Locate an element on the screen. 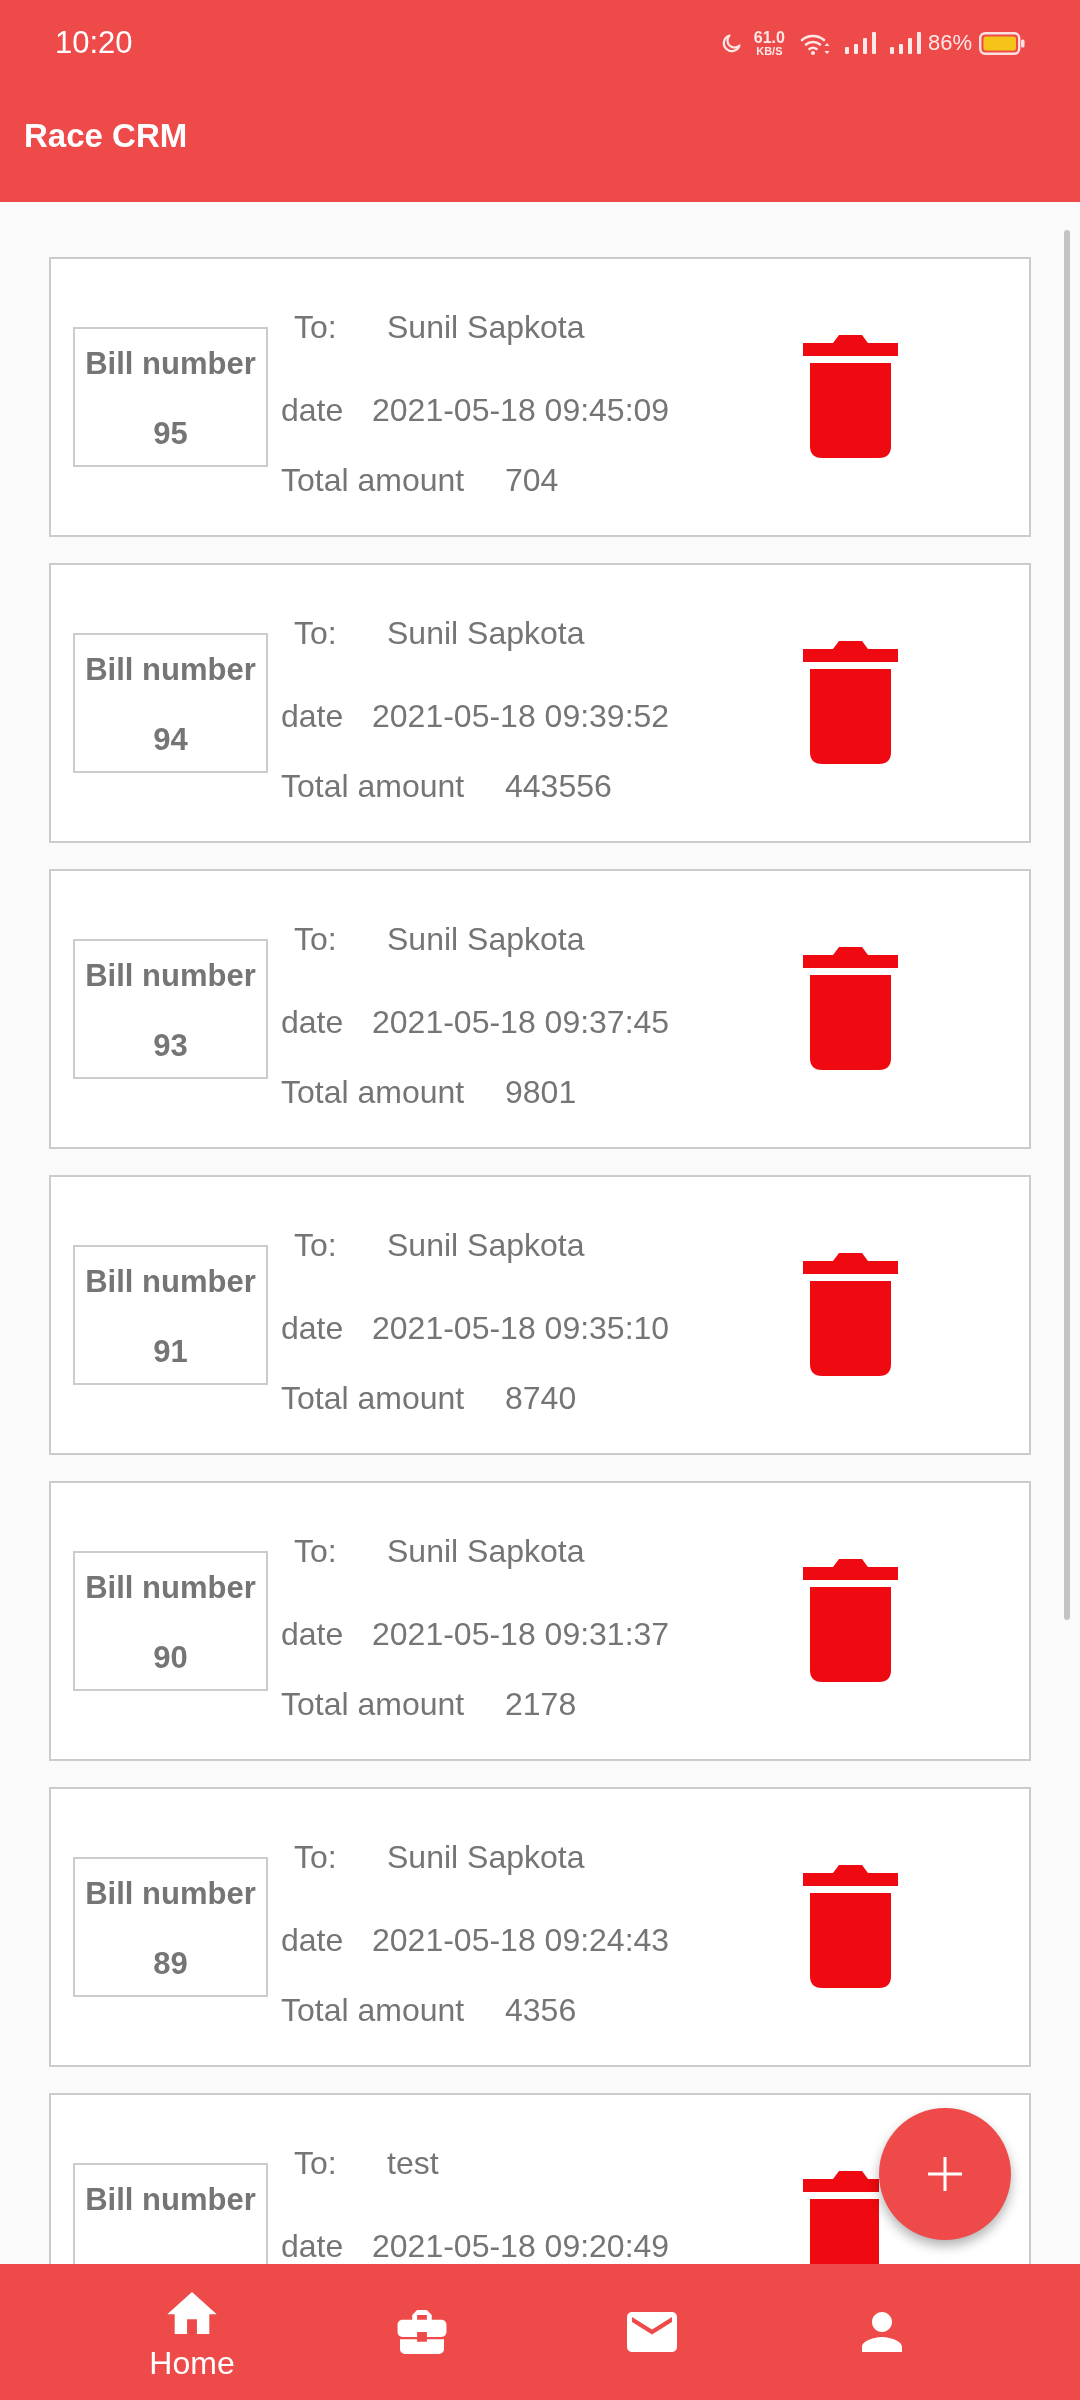 The width and height of the screenshot is (1080, 2400). bill-card: Bill number To: test date 2021-05-18 09:20:49 is located at coordinates (540, 2178).